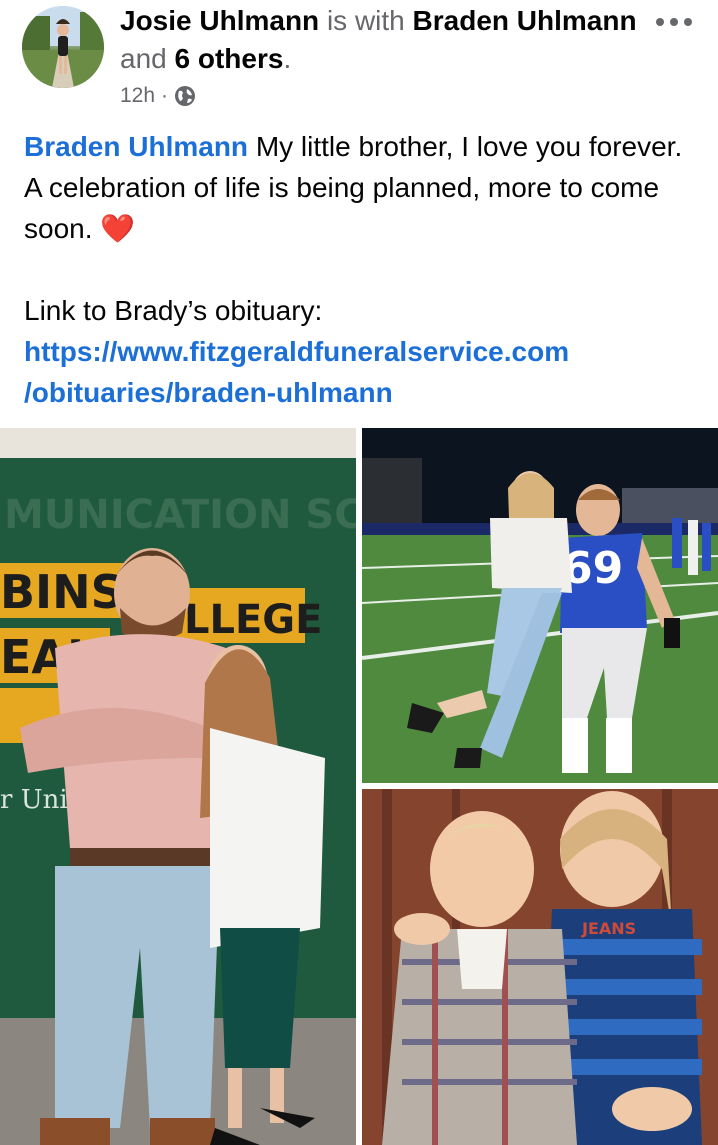 The height and width of the screenshot is (1145, 718). I want to click on sign-text-2: BINS, so click(62, 592).